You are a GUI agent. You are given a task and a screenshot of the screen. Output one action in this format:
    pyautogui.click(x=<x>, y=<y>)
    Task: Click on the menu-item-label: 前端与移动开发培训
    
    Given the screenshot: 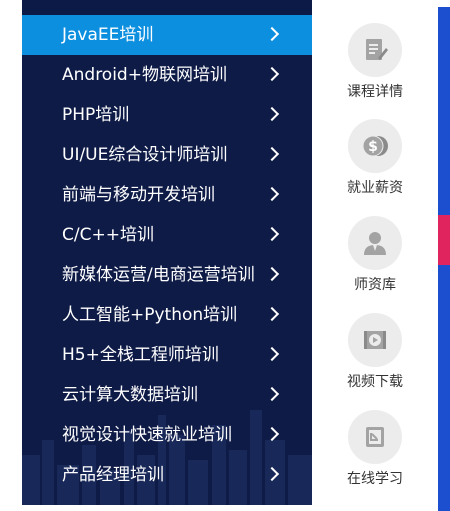 What is the action you would take?
    pyautogui.click(x=138, y=195)
    